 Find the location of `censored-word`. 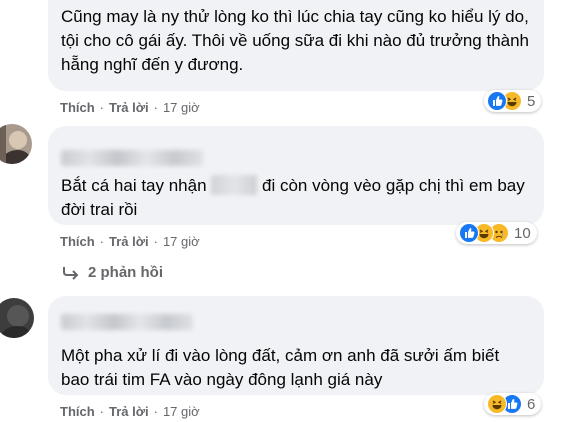

censored-word is located at coordinates (234, 185).